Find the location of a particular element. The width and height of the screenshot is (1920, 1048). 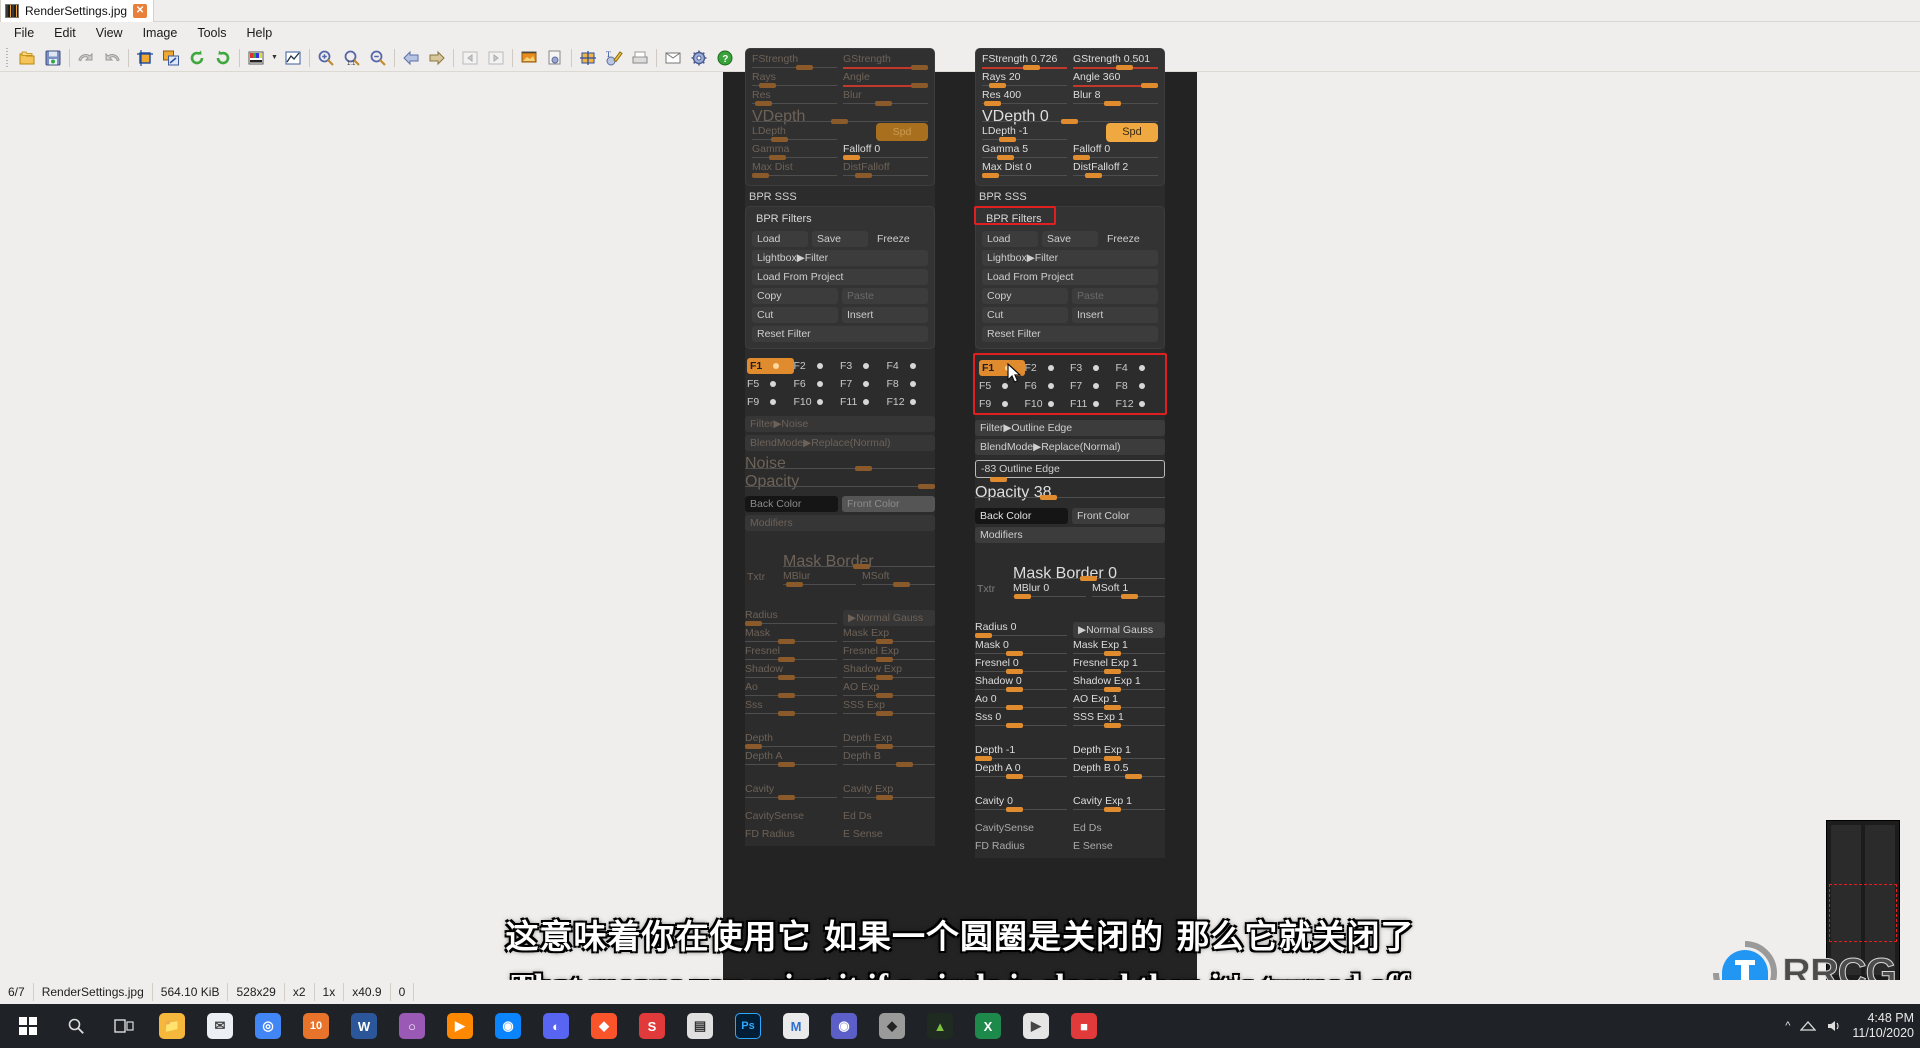

left-gamma-slider: Gamma is located at coordinates (794, 152).